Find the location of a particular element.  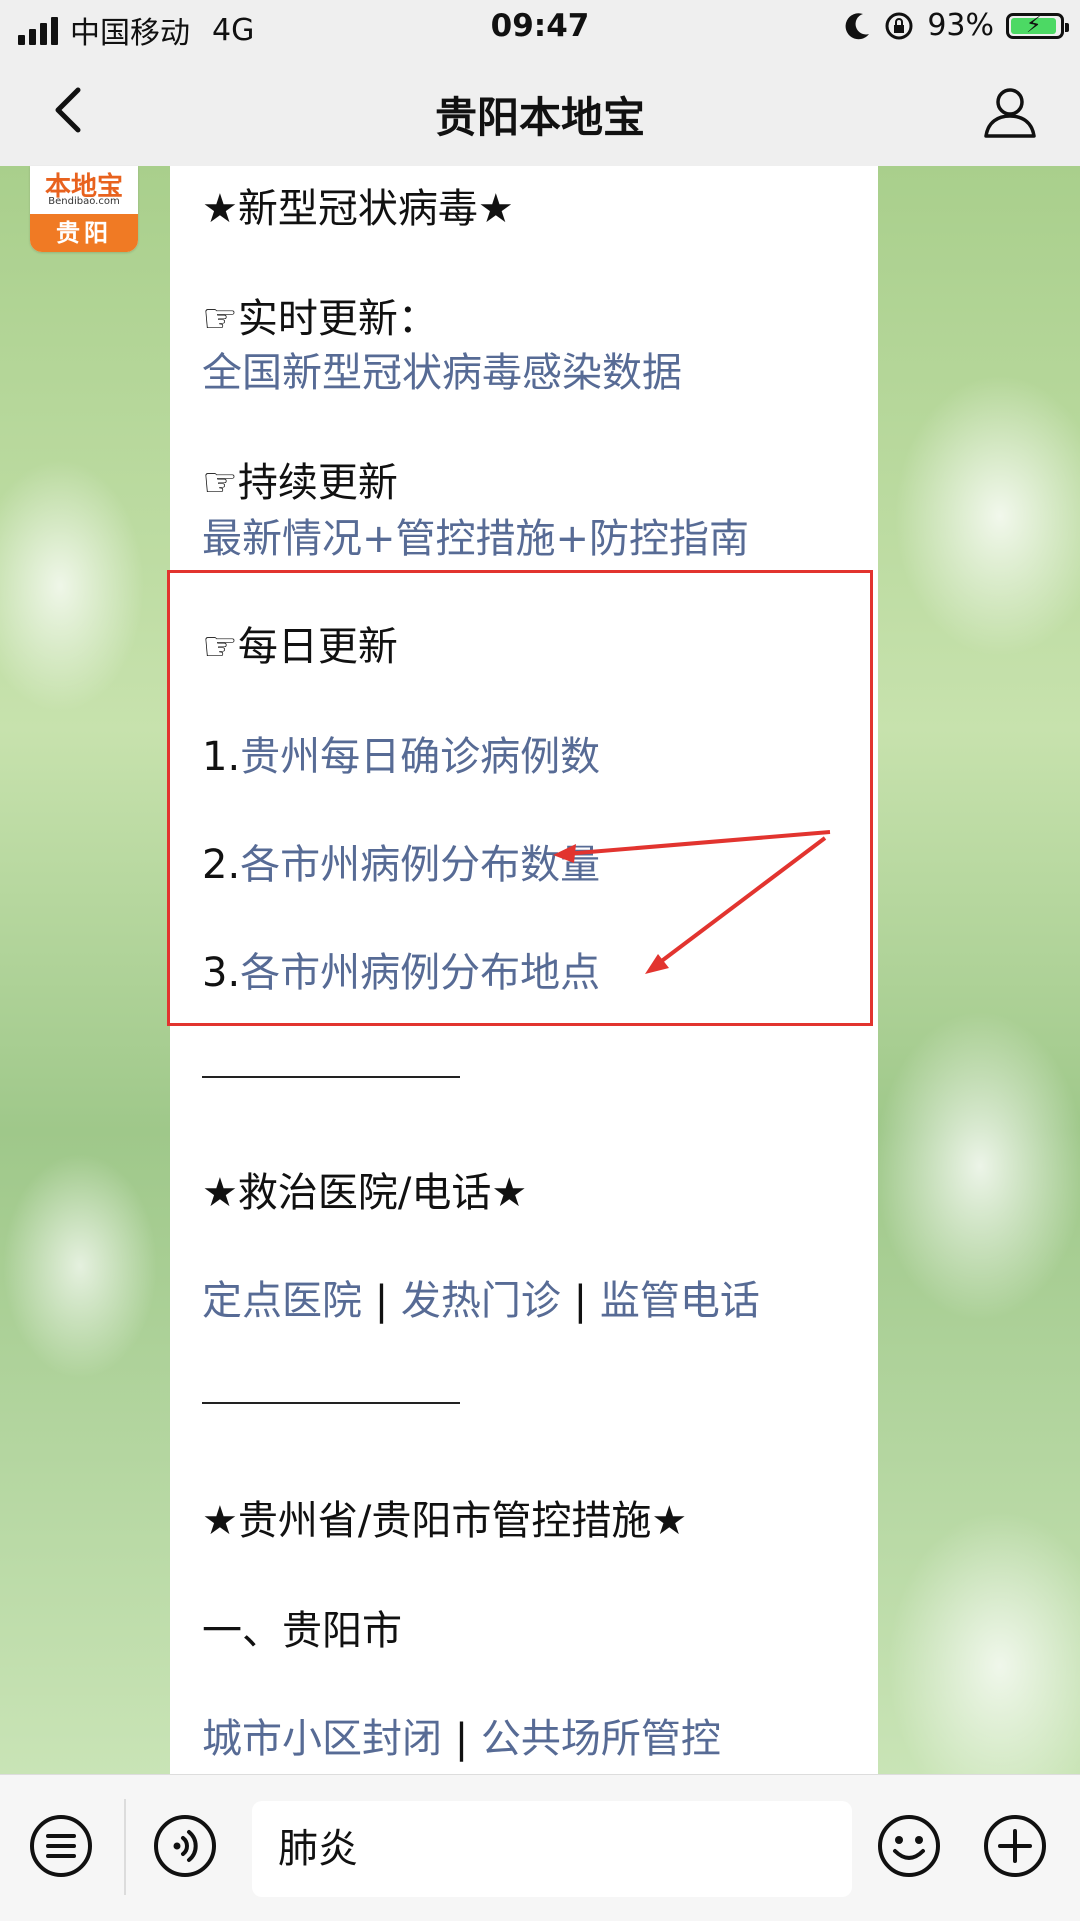

avatar-url: Bendibao.com is located at coordinates (84, 201).